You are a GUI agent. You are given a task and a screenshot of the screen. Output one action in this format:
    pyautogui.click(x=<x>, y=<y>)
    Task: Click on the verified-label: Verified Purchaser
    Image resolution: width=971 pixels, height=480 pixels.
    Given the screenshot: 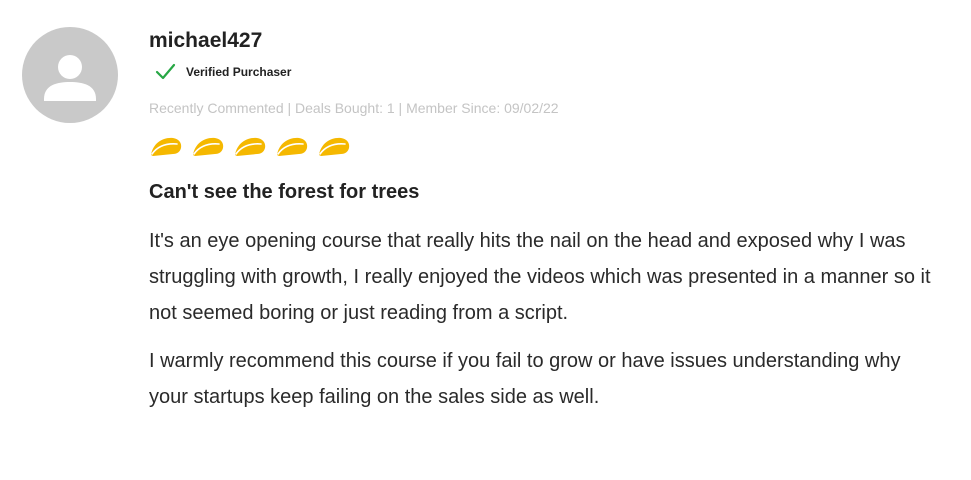 What is the action you would take?
    pyautogui.click(x=239, y=72)
    